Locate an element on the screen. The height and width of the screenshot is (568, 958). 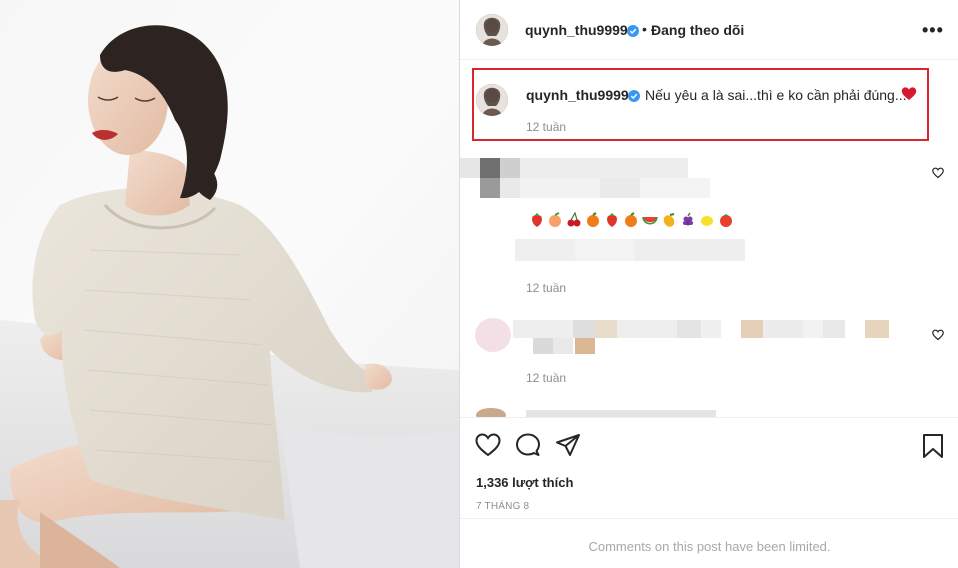
tomato-icon is located at coordinates (726, 220).